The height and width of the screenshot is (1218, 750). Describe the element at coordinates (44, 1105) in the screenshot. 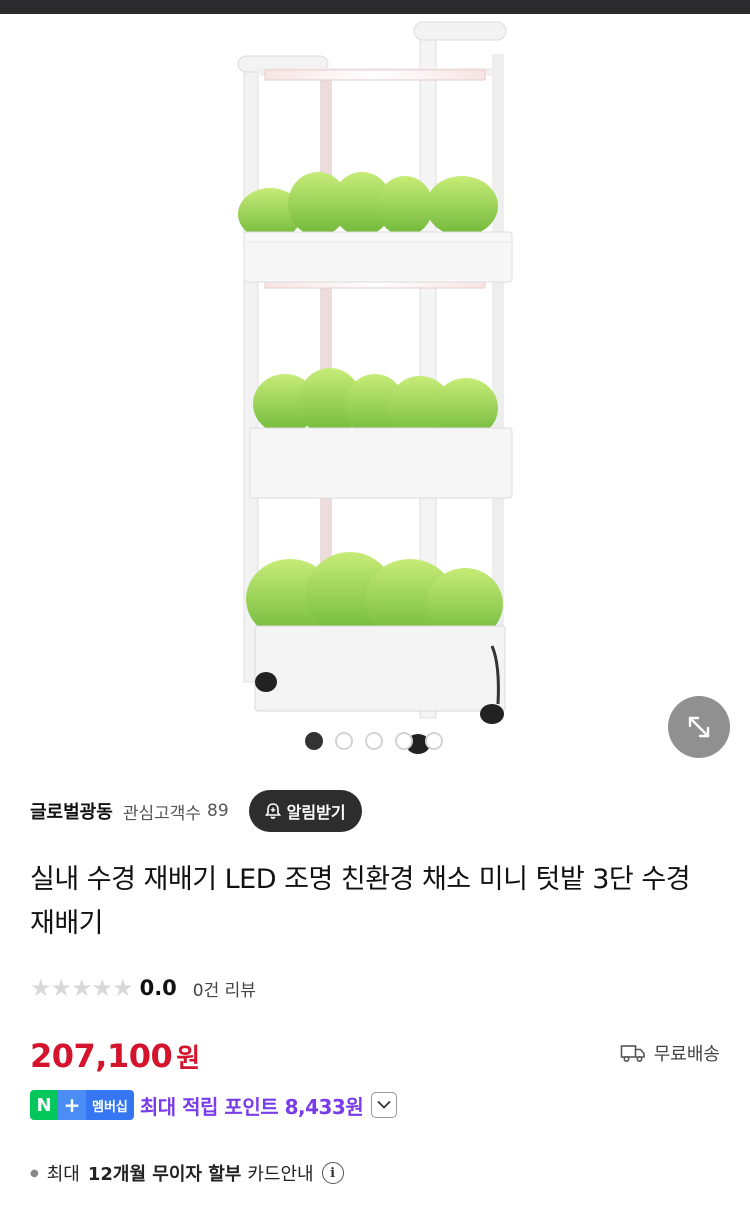

I see `badge-n: N` at that location.